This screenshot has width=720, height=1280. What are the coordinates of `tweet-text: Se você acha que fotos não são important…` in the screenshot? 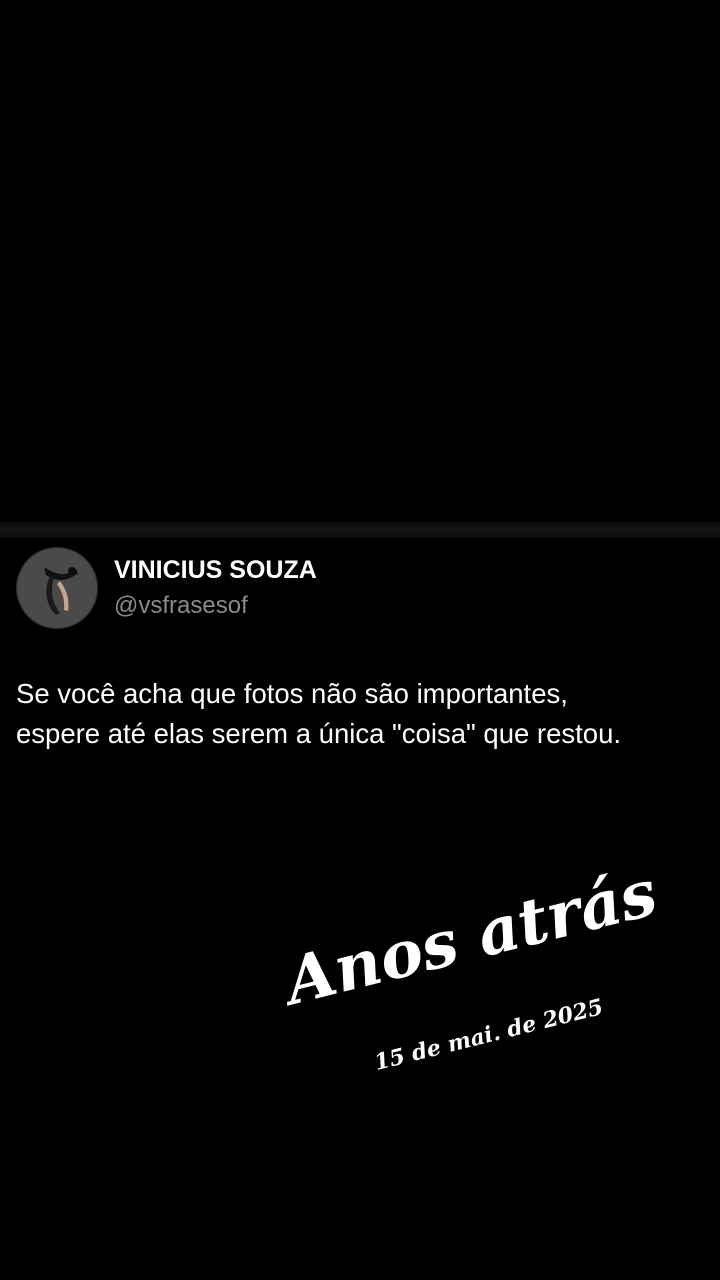 It's located at (366, 714).